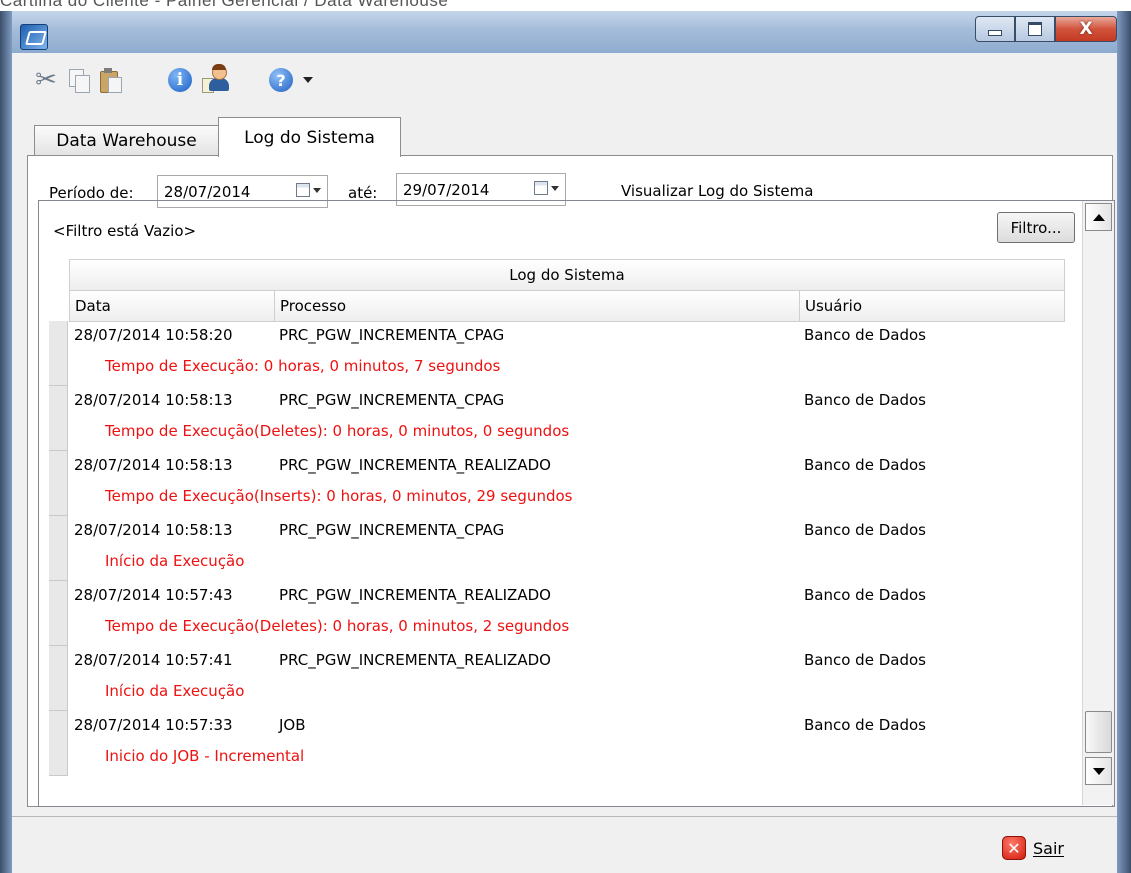  What do you see at coordinates (565, 32) in the screenshot?
I see `title-bar: X` at bounding box center [565, 32].